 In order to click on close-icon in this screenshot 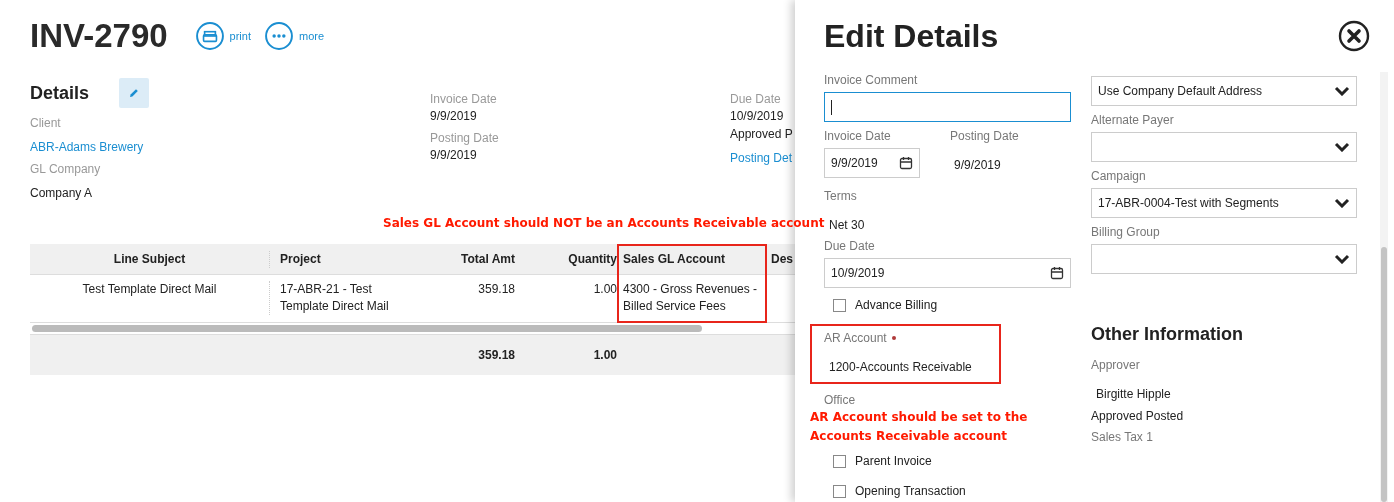, I will do `click(1354, 36)`.